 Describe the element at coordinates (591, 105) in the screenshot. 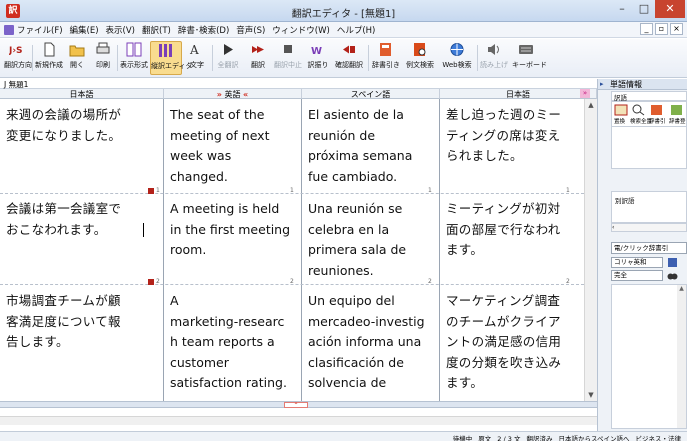

I see `scroll-up-icon: ▲` at that location.